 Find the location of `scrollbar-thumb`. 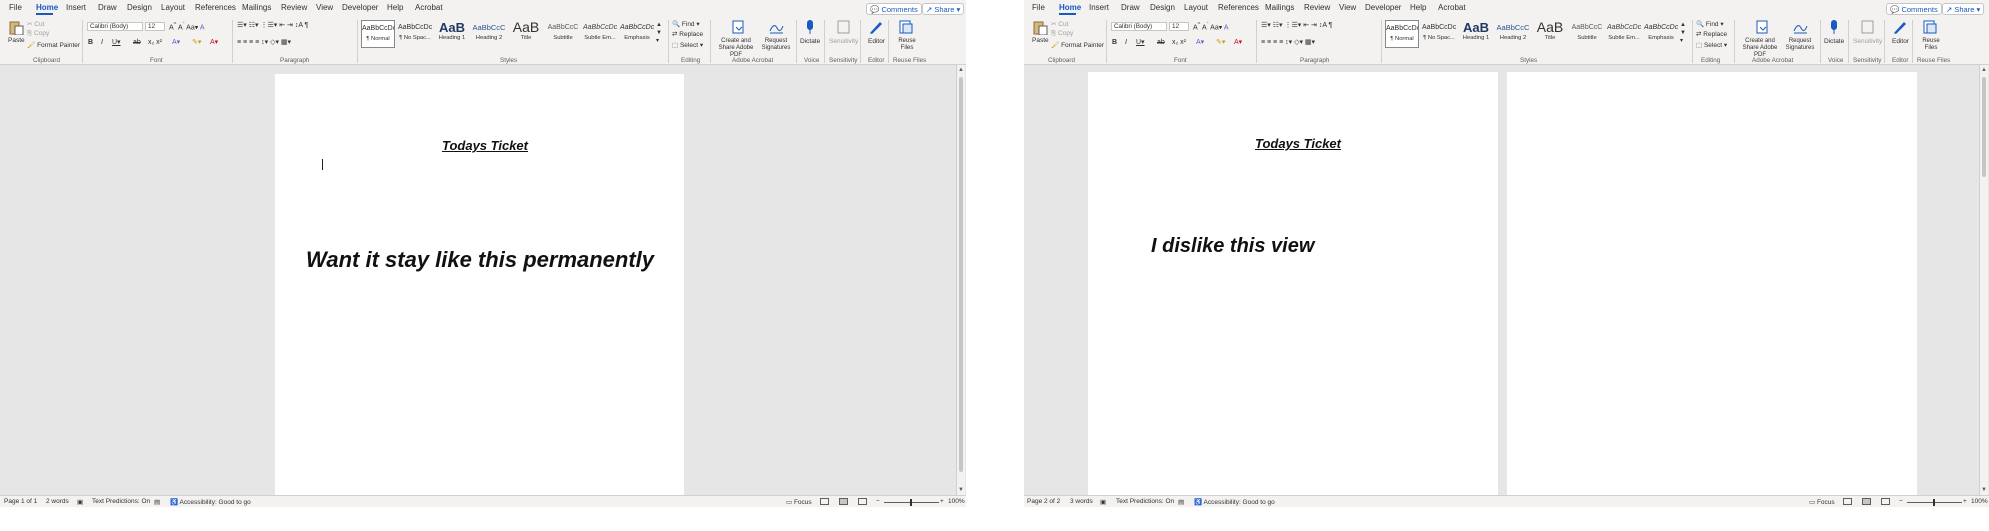

scrollbar-thumb is located at coordinates (1984, 127).